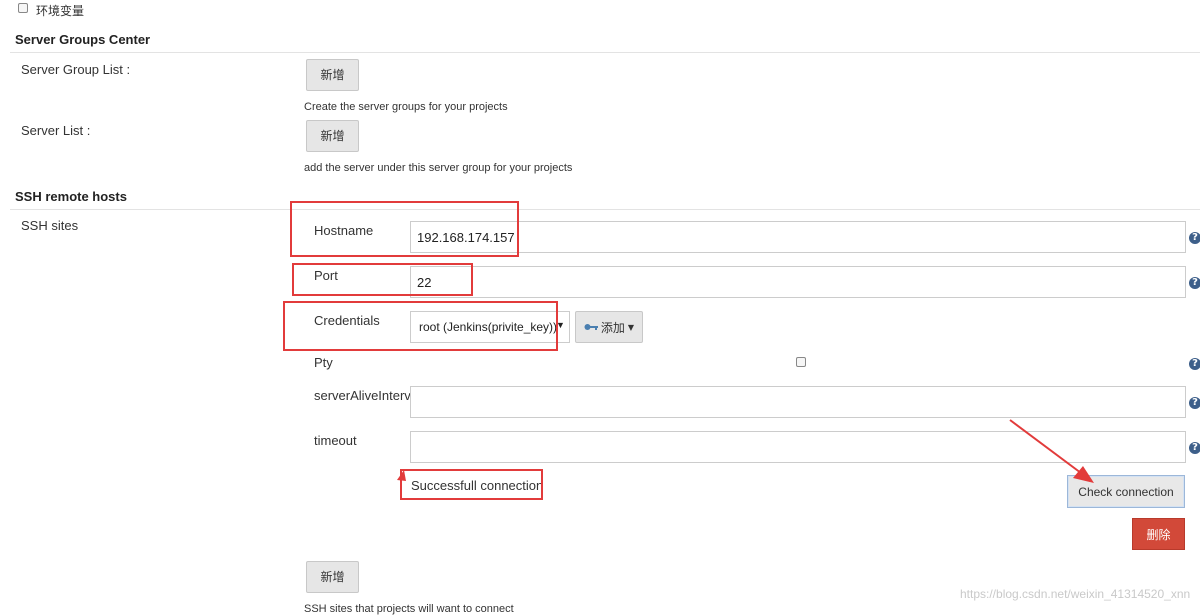 Image resolution: width=1200 pixels, height=615 pixels. What do you see at coordinates (745, 451) in the screenshot?
I see `annotation-arrow-icon` at bounding box center [745, 451].